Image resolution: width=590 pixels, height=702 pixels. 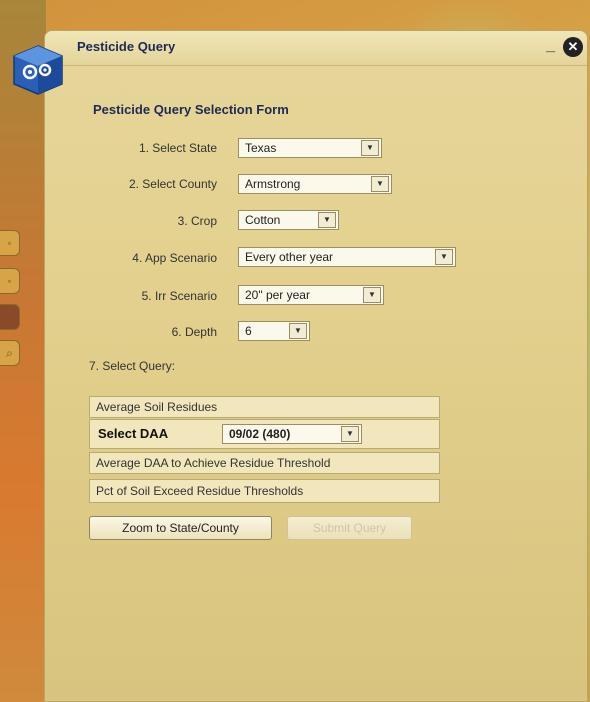 I want to click on zoom-to-state-county-button: Zoom to State/County, so click(x=180, y=528).